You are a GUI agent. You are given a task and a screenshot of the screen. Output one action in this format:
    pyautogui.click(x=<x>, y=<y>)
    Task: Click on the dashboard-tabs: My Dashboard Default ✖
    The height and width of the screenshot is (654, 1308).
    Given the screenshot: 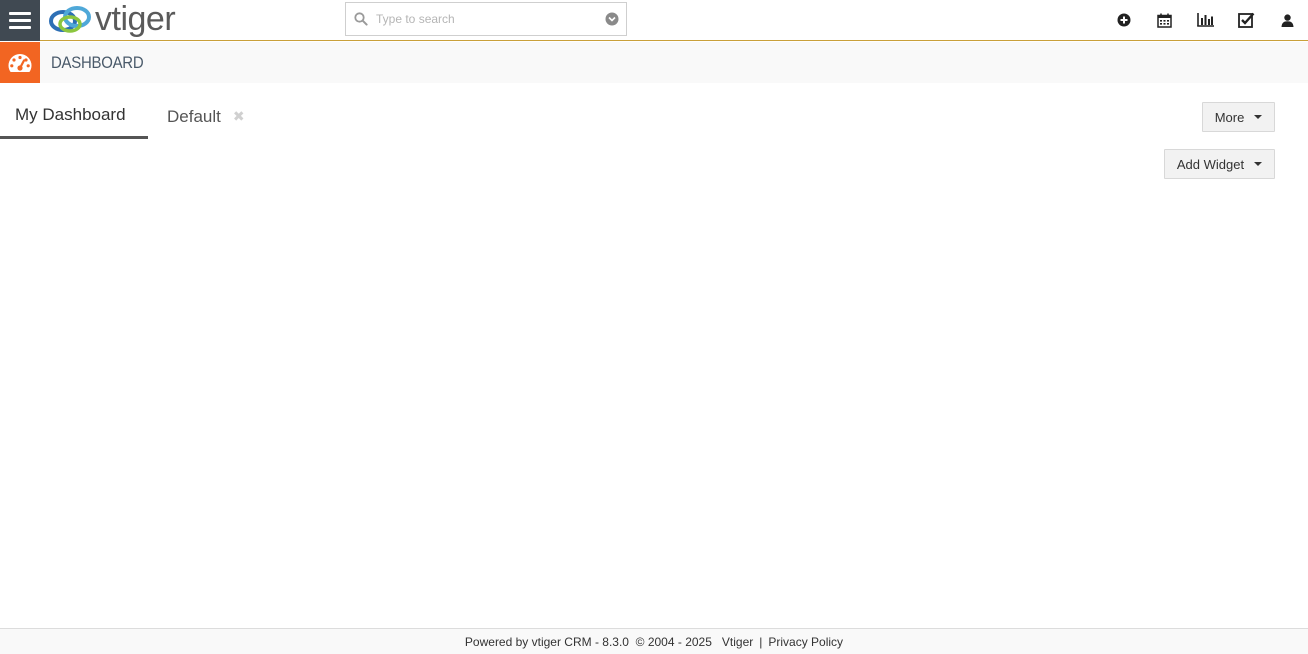 What is the action you would take?
    pyautogui.click(x=130, y=116)
    